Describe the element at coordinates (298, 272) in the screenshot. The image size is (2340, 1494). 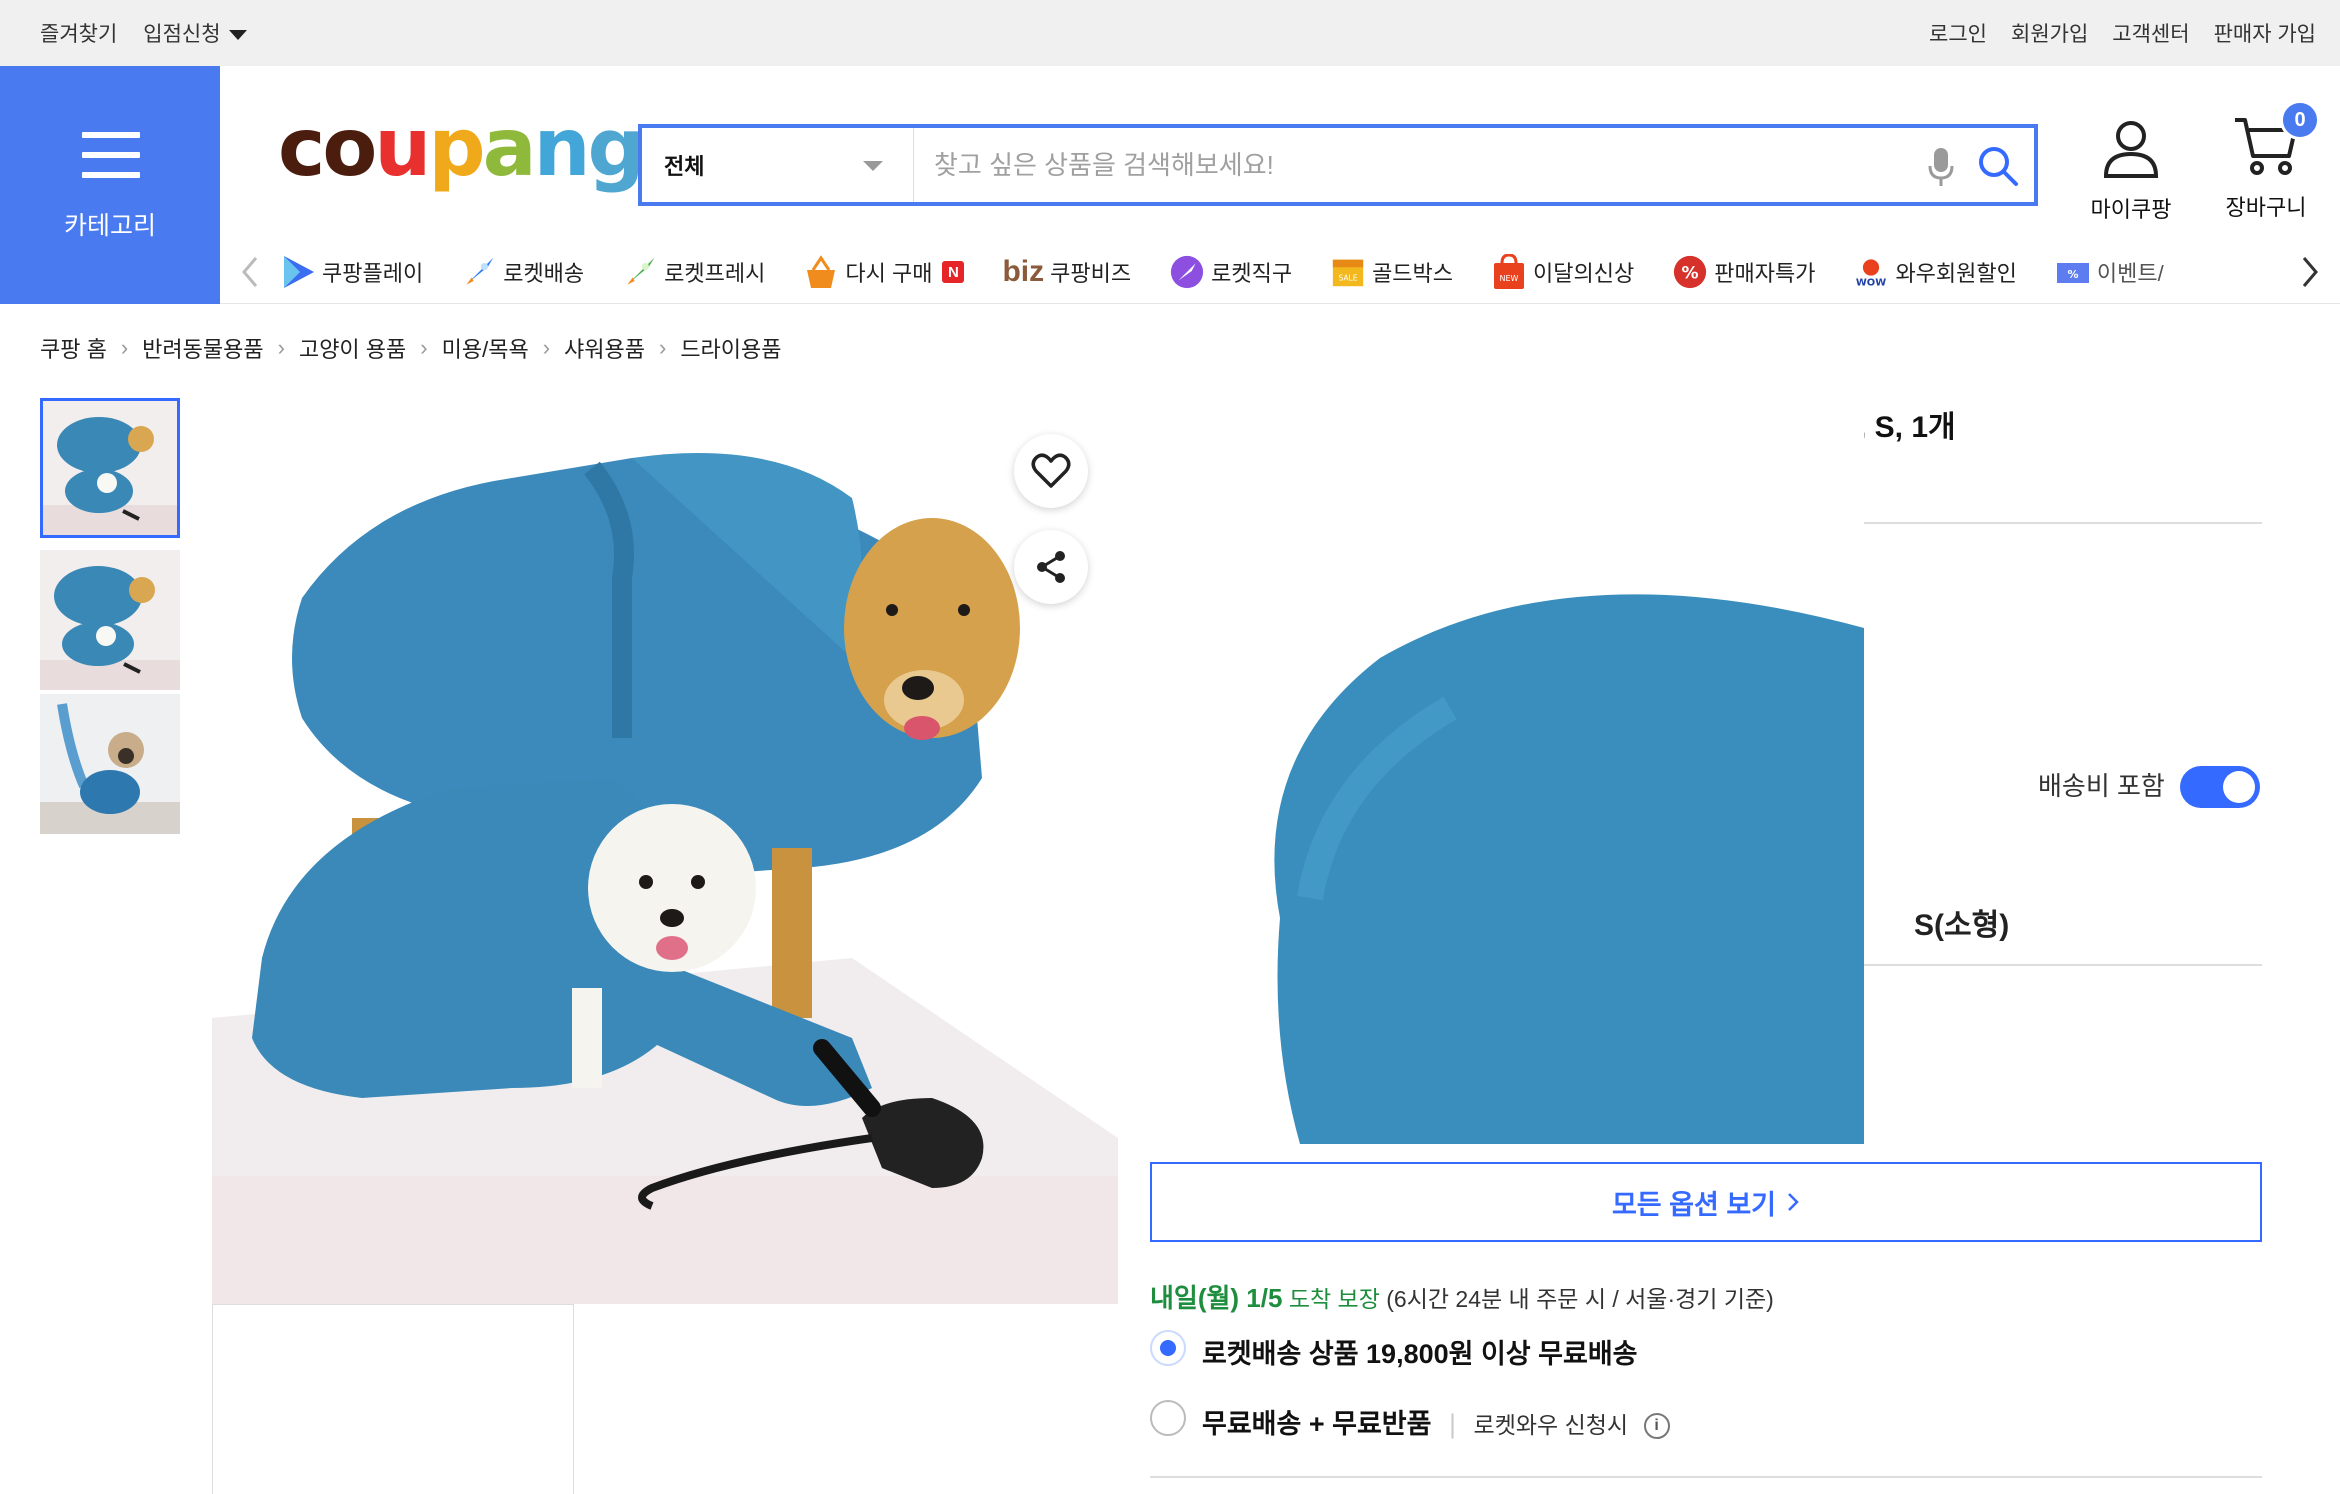
I see `play-icon` at that location.